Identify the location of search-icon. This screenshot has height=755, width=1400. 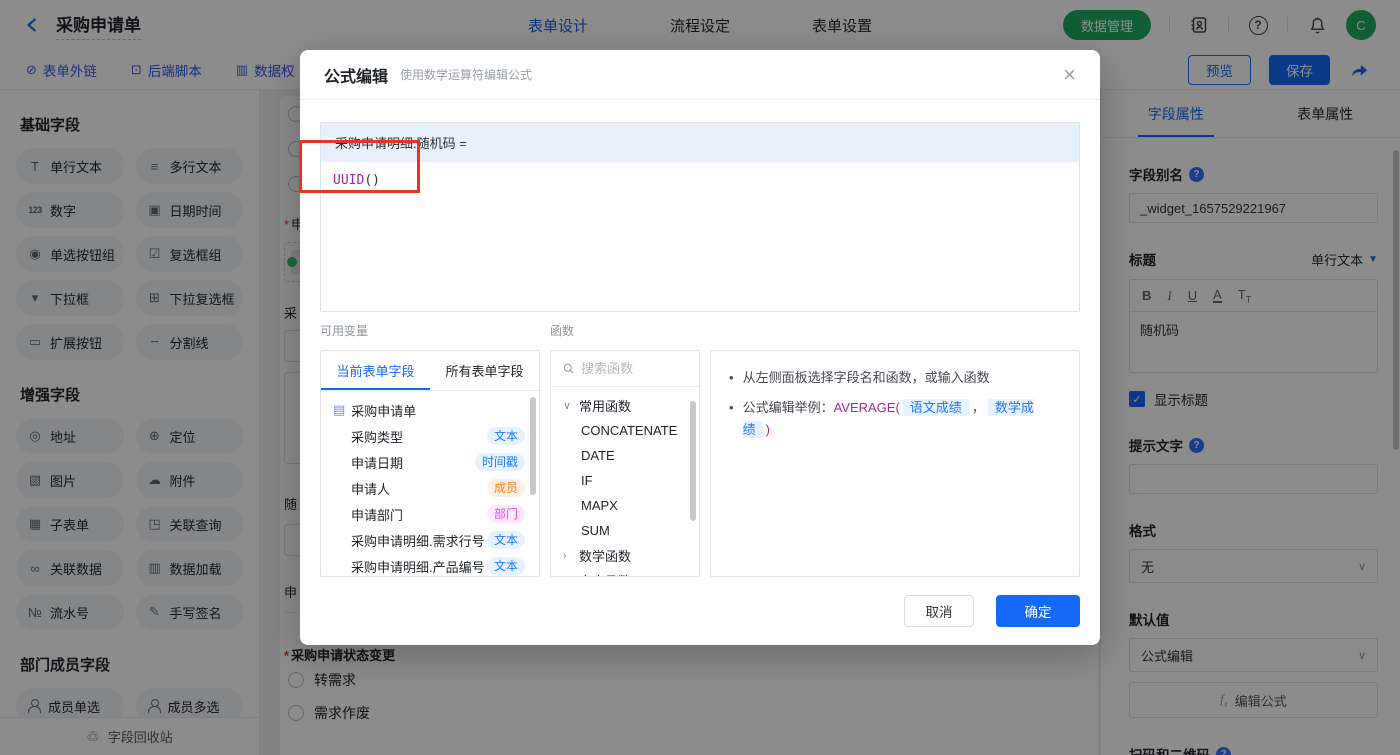
(568, 368).